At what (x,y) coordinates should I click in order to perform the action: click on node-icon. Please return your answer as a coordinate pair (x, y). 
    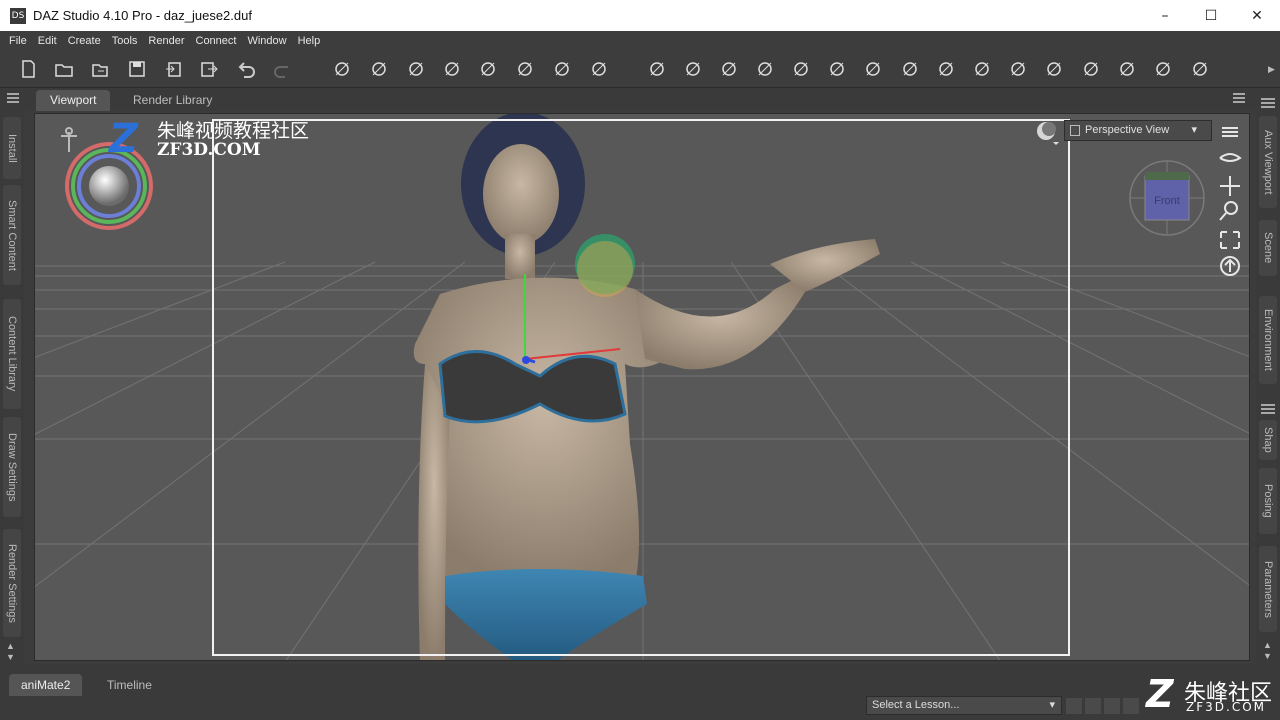
    Looking at the image, I should click on (1127, 69).